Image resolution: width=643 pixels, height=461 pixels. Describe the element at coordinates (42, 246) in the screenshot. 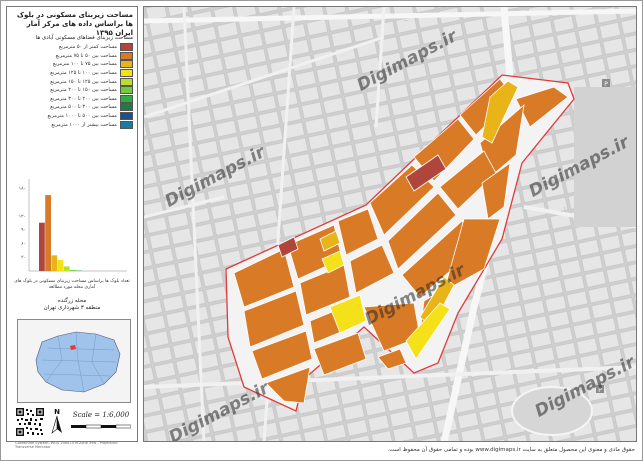

I see `bar-<50` at that location.